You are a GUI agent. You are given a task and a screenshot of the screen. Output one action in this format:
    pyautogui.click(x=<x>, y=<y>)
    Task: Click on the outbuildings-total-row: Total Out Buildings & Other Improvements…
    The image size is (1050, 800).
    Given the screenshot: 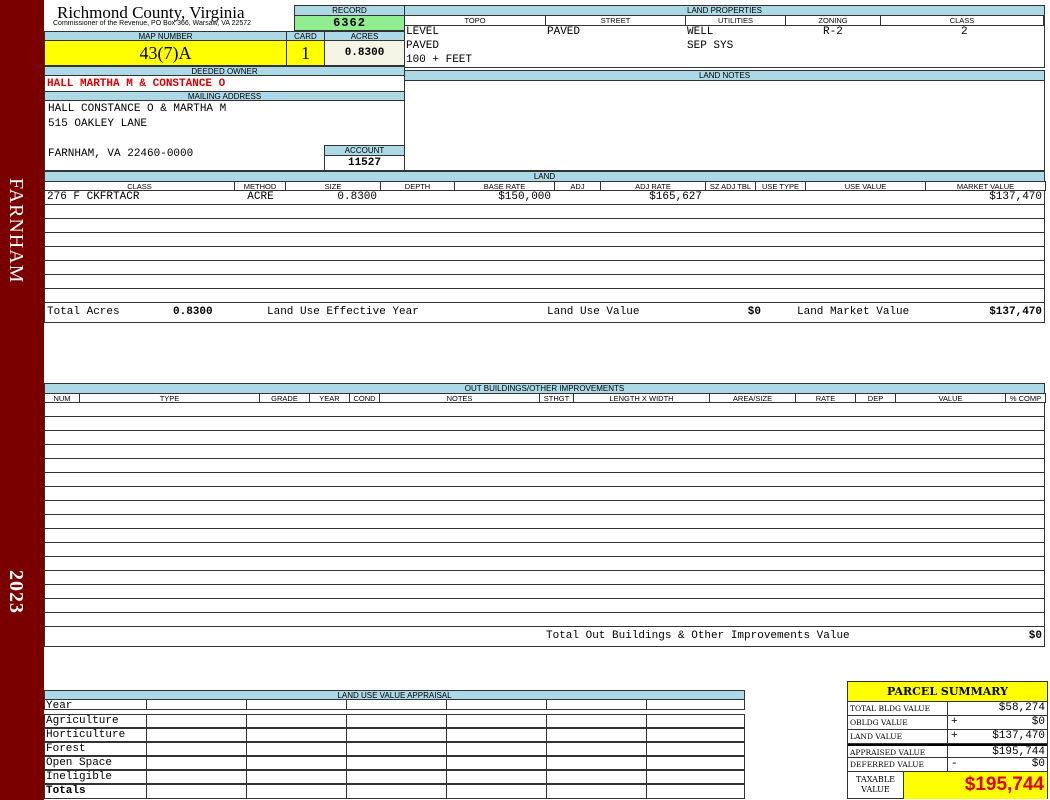 What is the action you would take?
    pyautogui.click(x=544, y=637)
    